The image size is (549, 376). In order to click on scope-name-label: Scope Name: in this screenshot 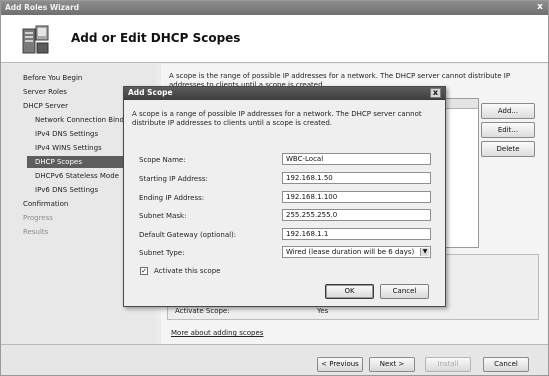, I will do `click(162, 160)`.